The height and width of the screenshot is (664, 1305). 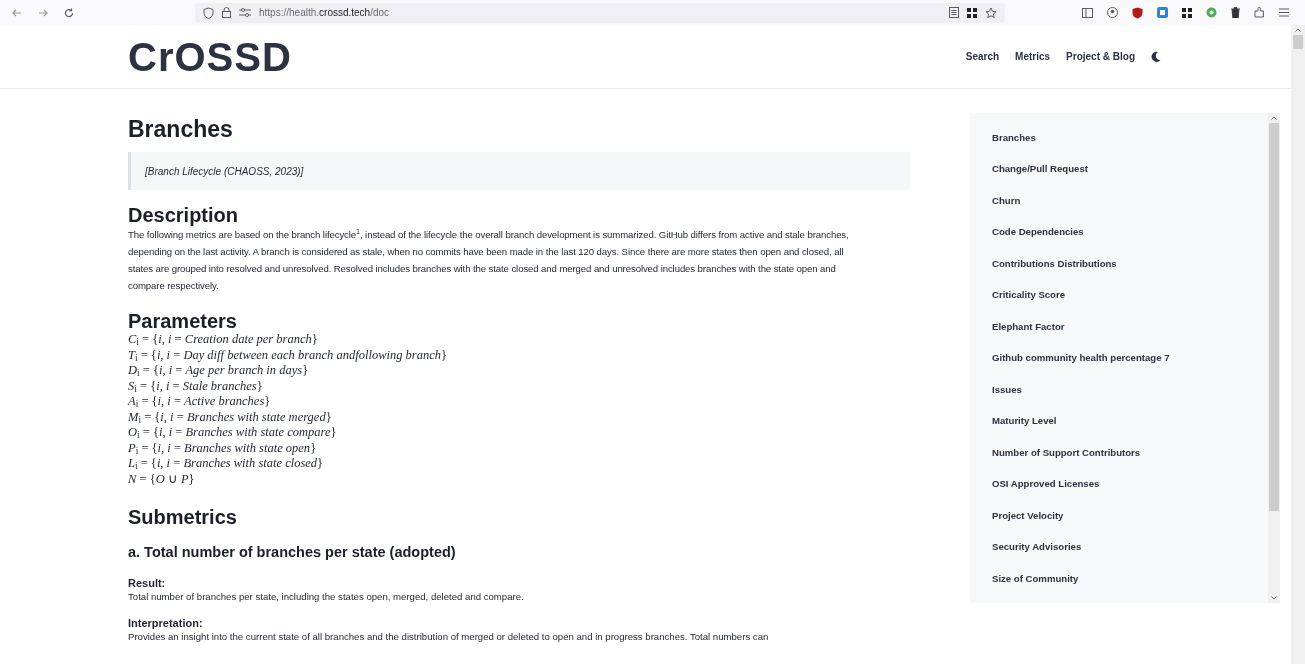 I want to click on extension-square-icon, so click(x=1162, y=12).